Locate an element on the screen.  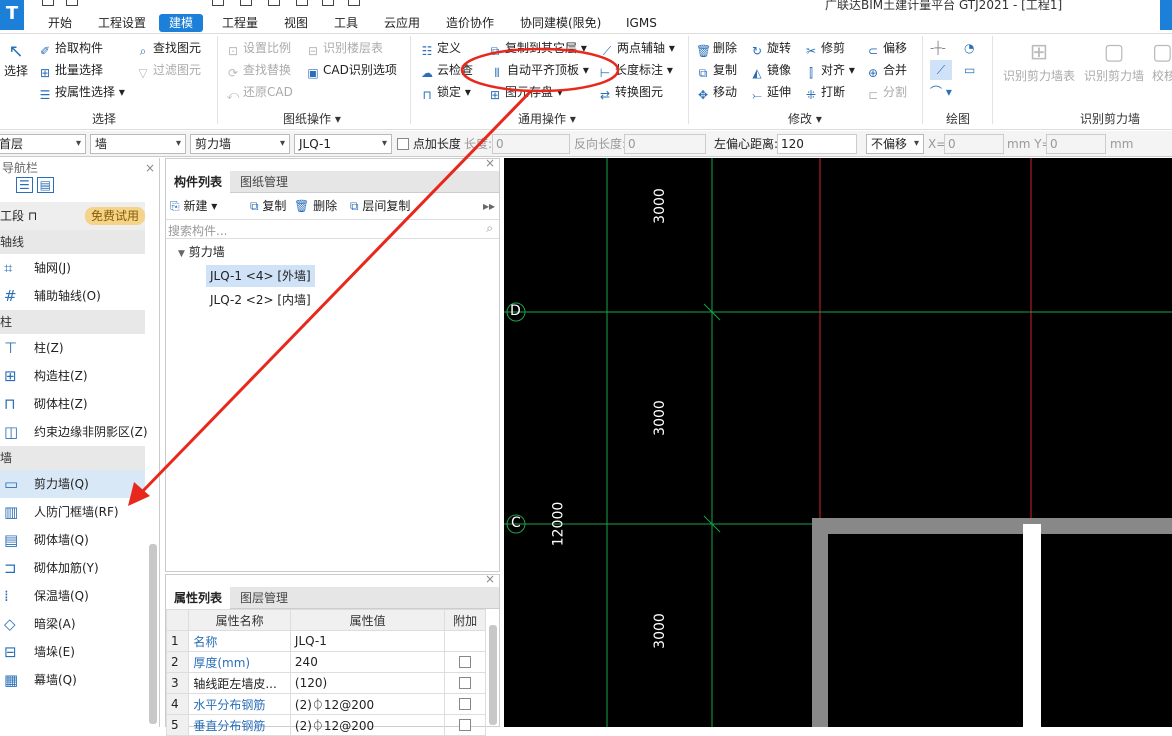
nav-item-wall-pier: ⊟ 墙垛(E) is located at coordinates (72, 652).